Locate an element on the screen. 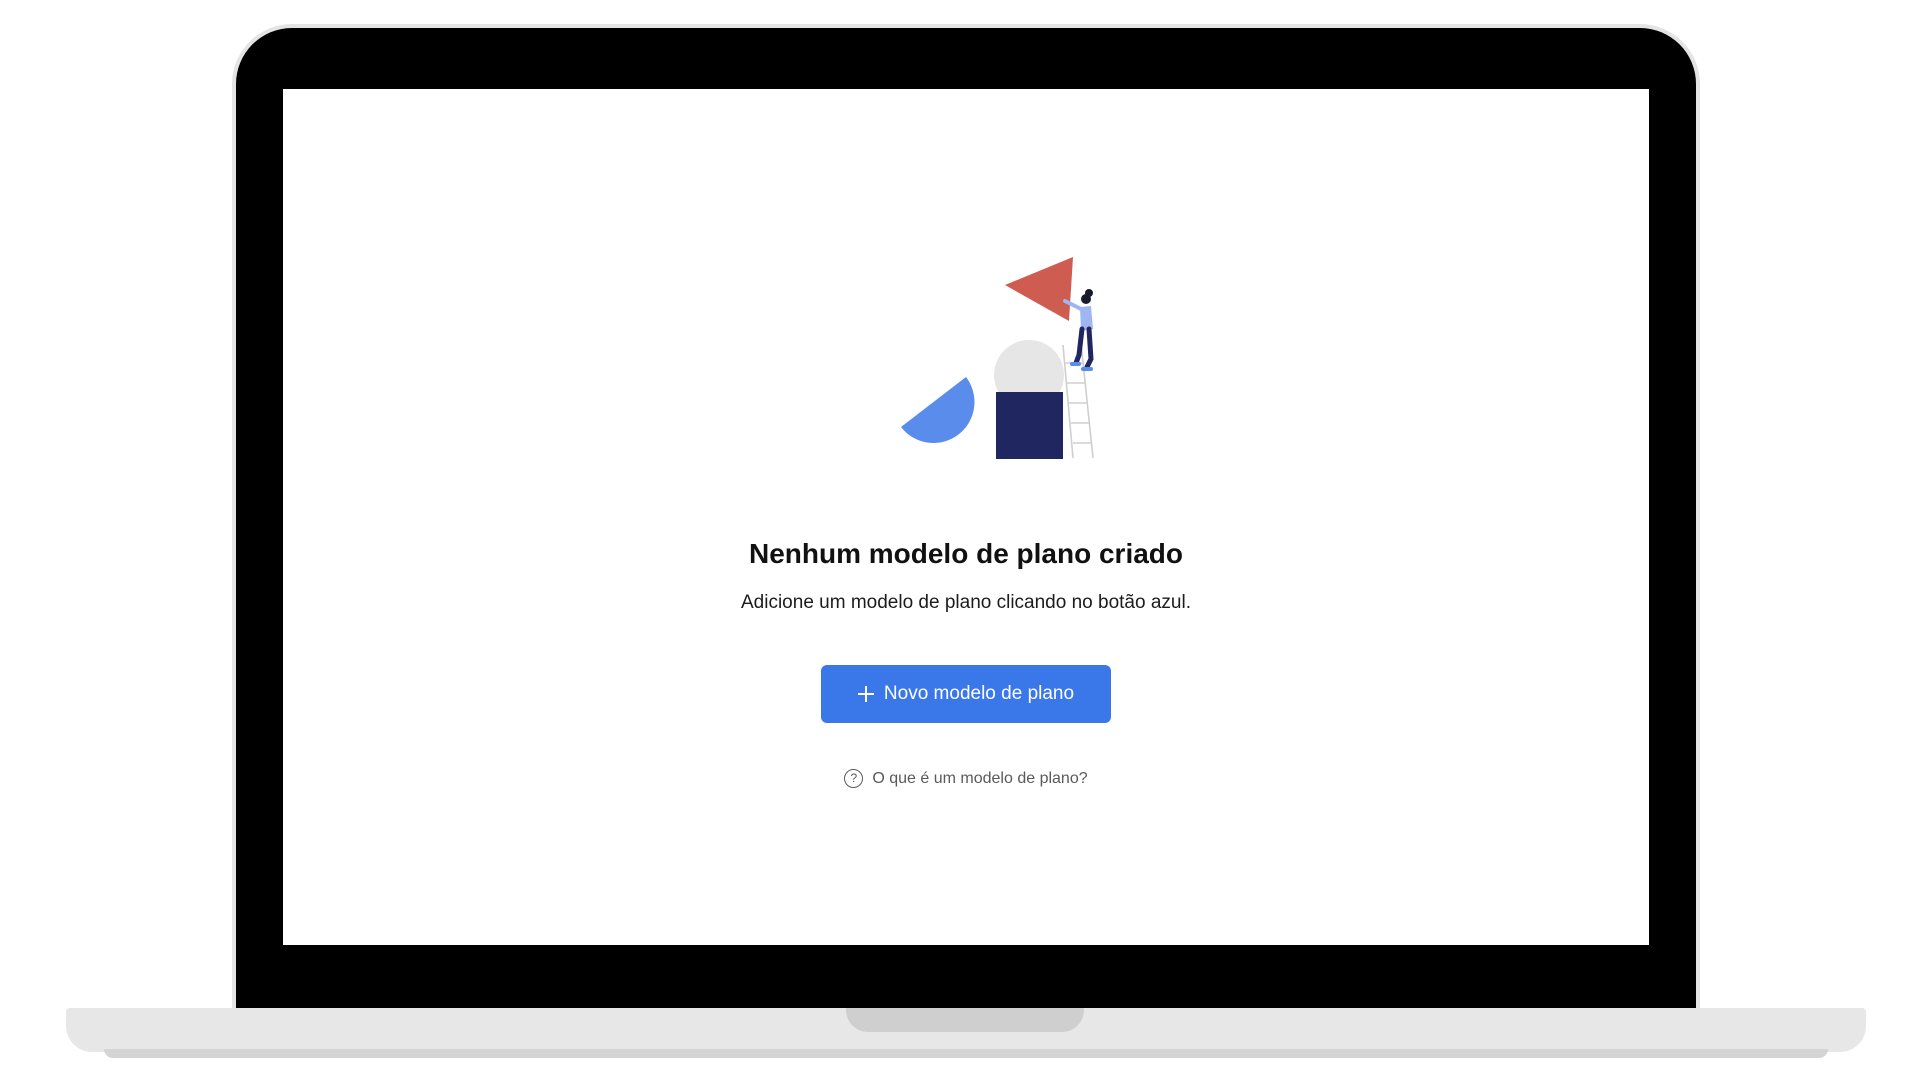  question-circle-icon: ? is located at coordinates (854, 778).